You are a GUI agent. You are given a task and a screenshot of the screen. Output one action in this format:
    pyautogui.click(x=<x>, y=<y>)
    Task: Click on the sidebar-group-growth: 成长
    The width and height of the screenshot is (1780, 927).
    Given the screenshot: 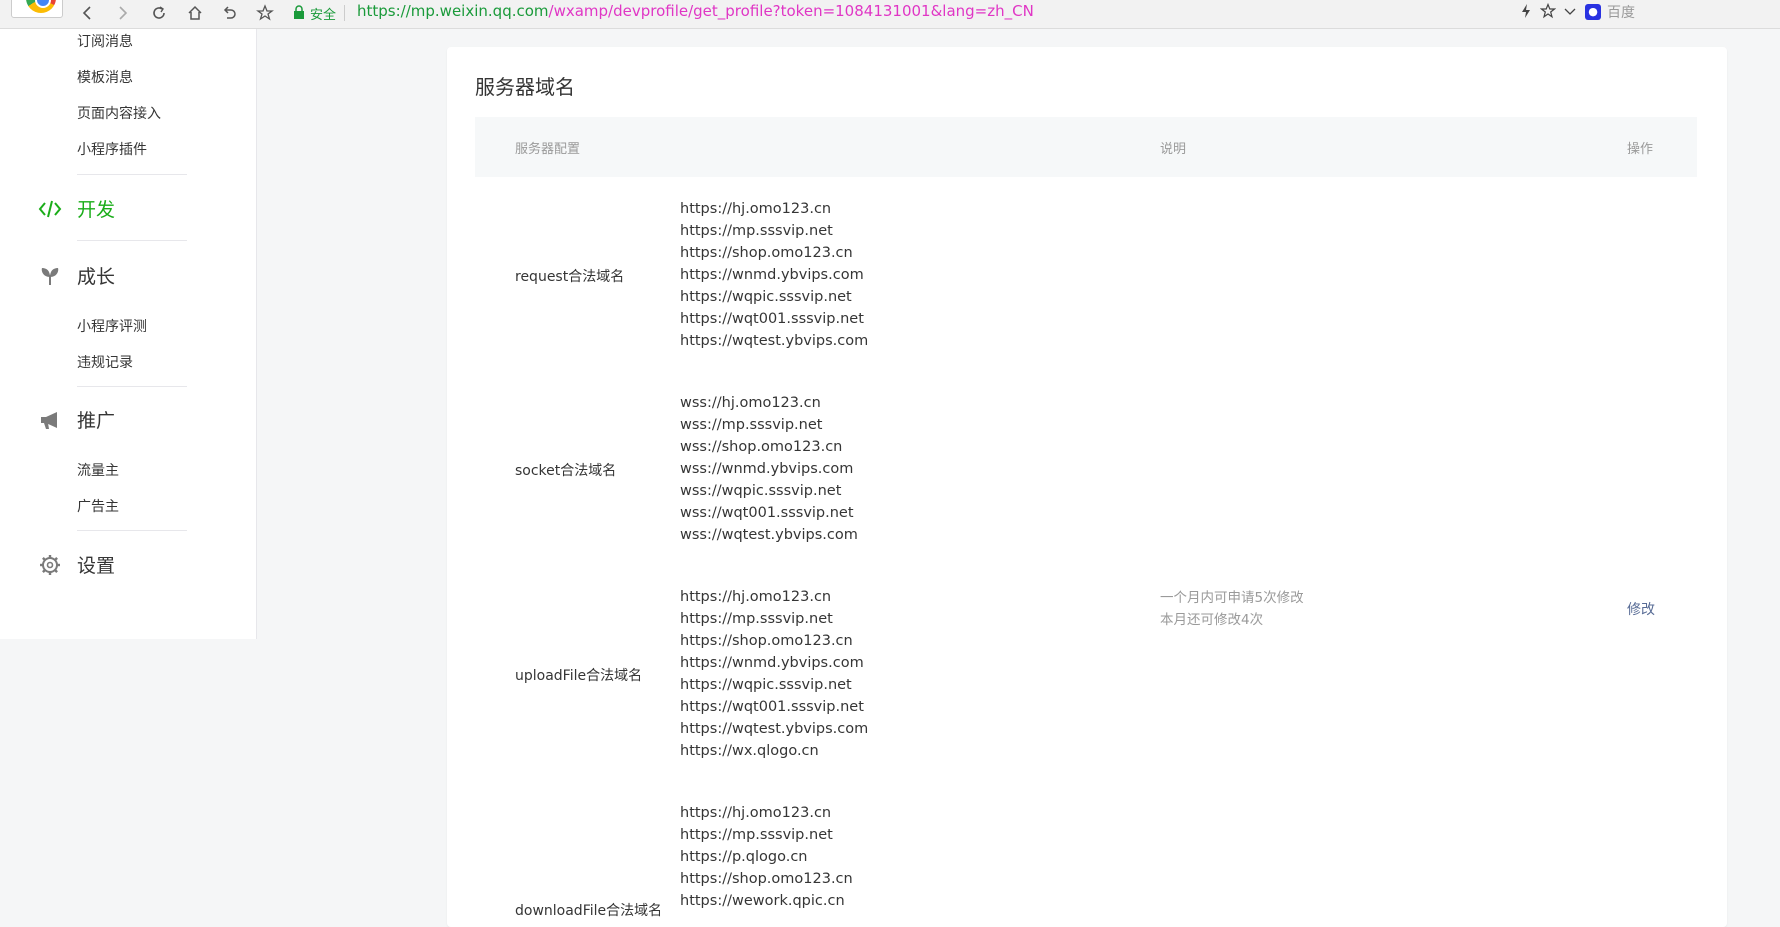 What is the action you would take?
    pyautogui.click(x=76, y=275)
    